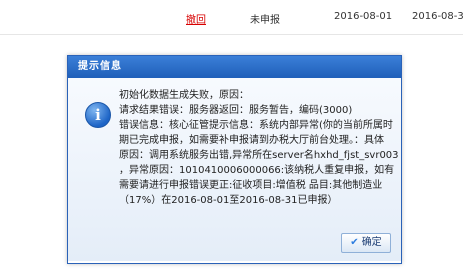  I want to click on message-line: 需要请进行申报错误更正:征收项目:增值税 品目:其他制造业, so click(251, 185).